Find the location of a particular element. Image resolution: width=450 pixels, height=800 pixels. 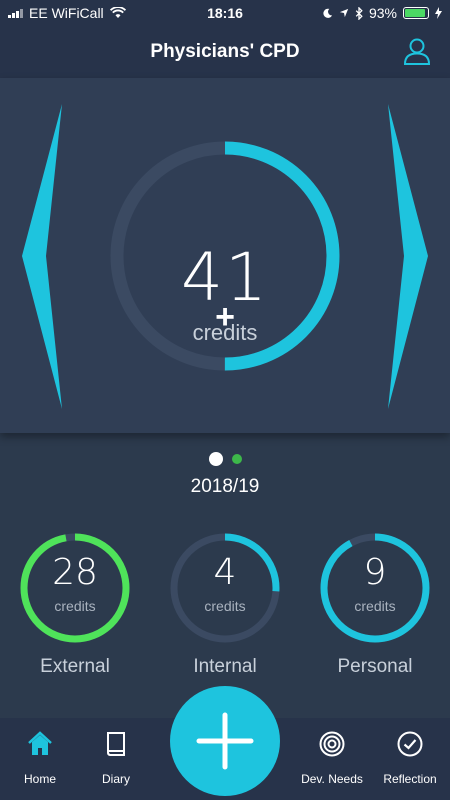

previous-arrow-icon is located at coordinates (42, 256).